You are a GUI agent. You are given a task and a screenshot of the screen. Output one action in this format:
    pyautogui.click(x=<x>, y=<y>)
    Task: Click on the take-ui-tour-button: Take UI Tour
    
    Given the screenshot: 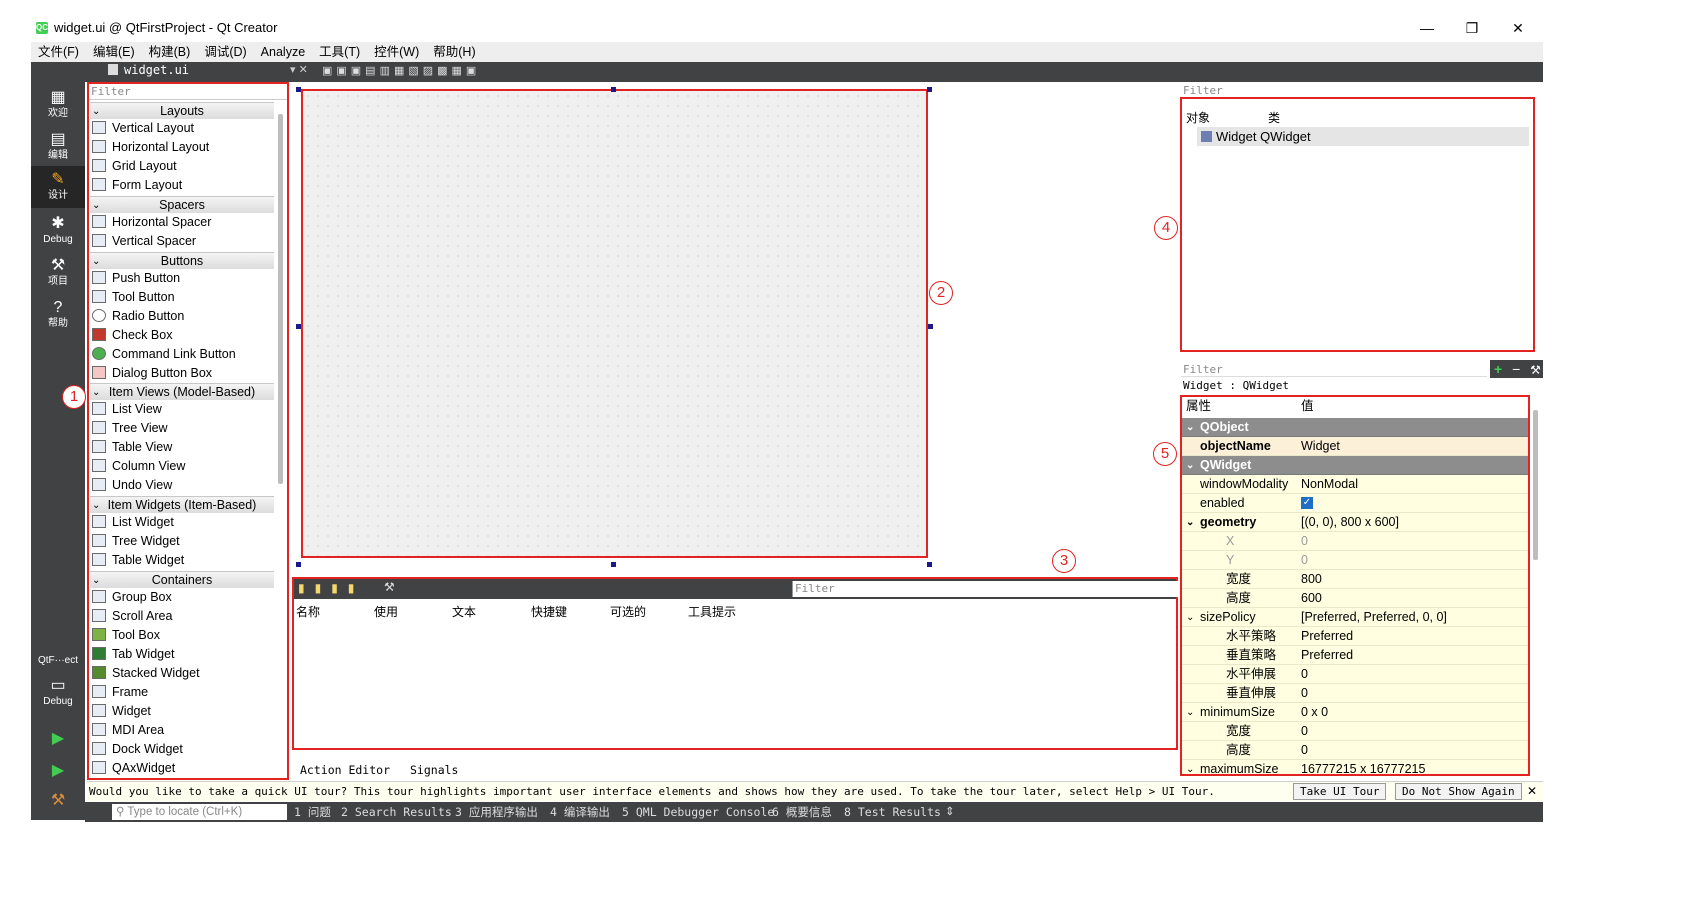 What is the action you would take?
    pyautogui.click(x=1340, y=791)
    